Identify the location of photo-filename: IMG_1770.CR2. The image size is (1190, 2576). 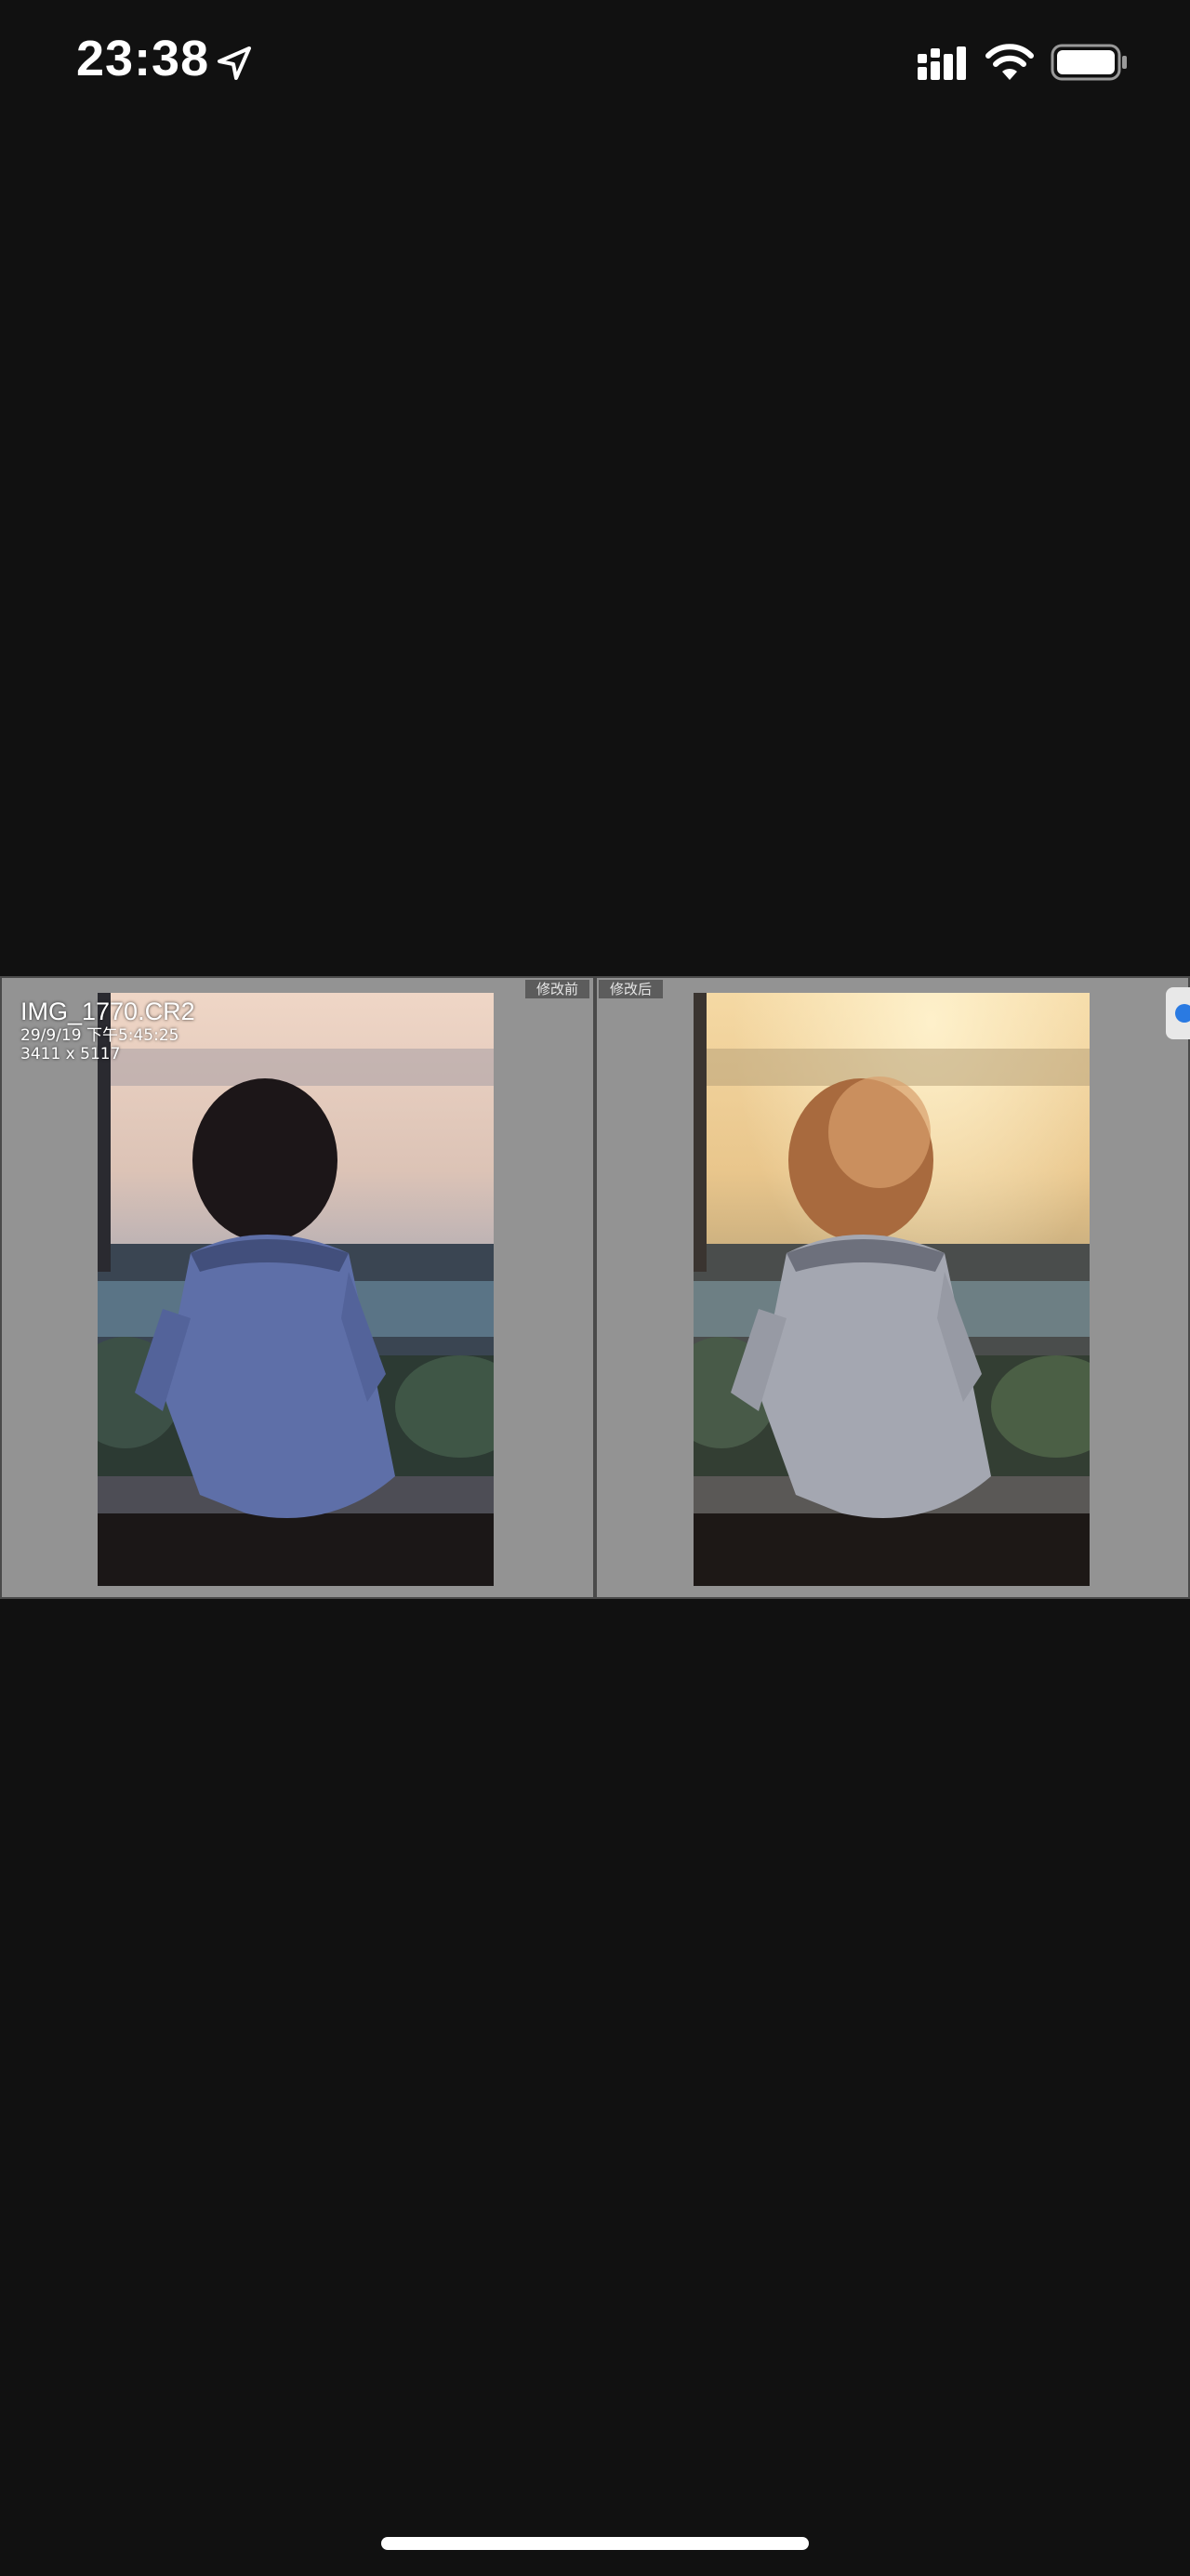
(107, 1011).